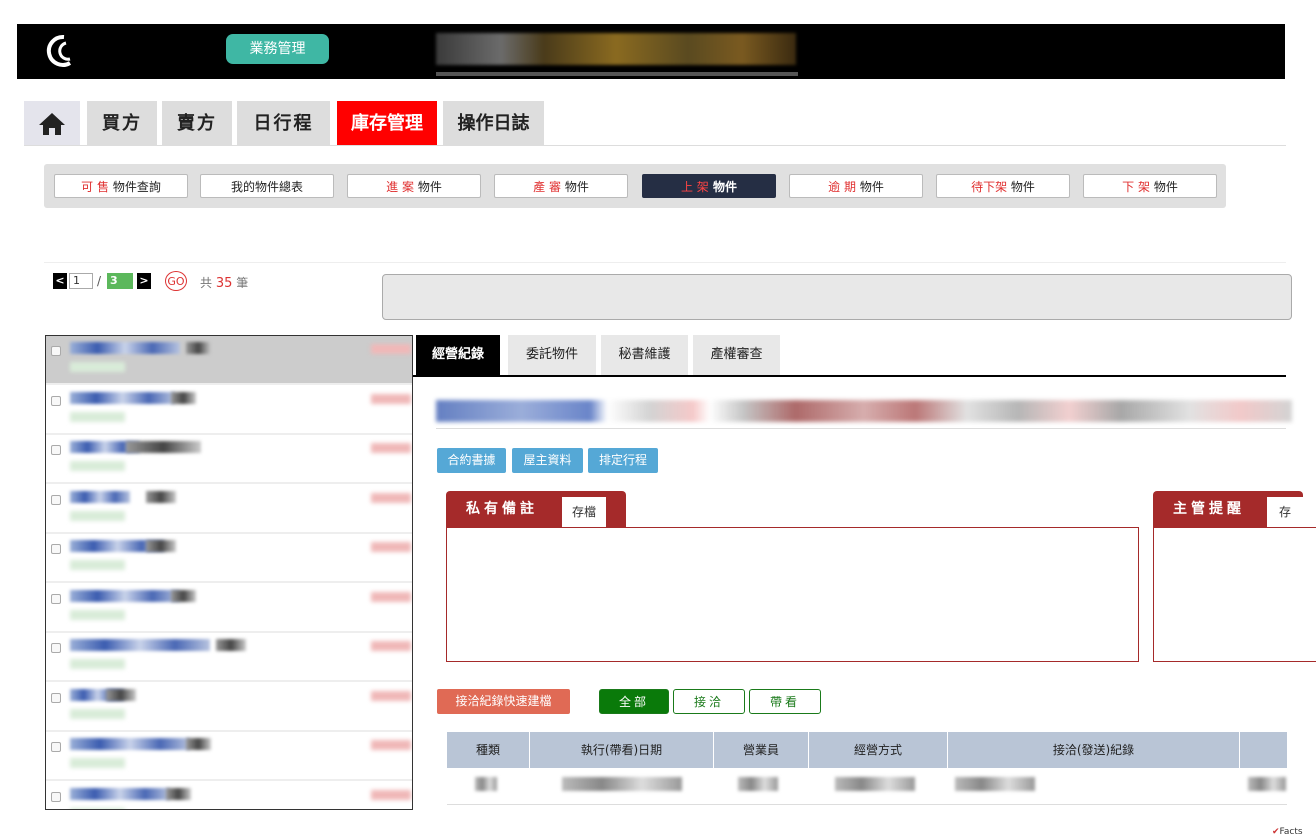 The image size is (1316, 837). I want to click on col-date: 執行(帶看)日期, so click(622, 750).